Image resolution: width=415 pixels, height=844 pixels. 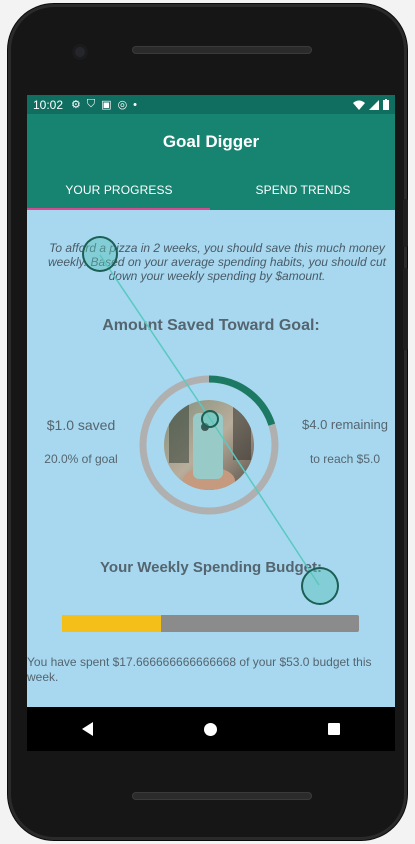 I want to click on back-icon, so click(x=88, y=729).